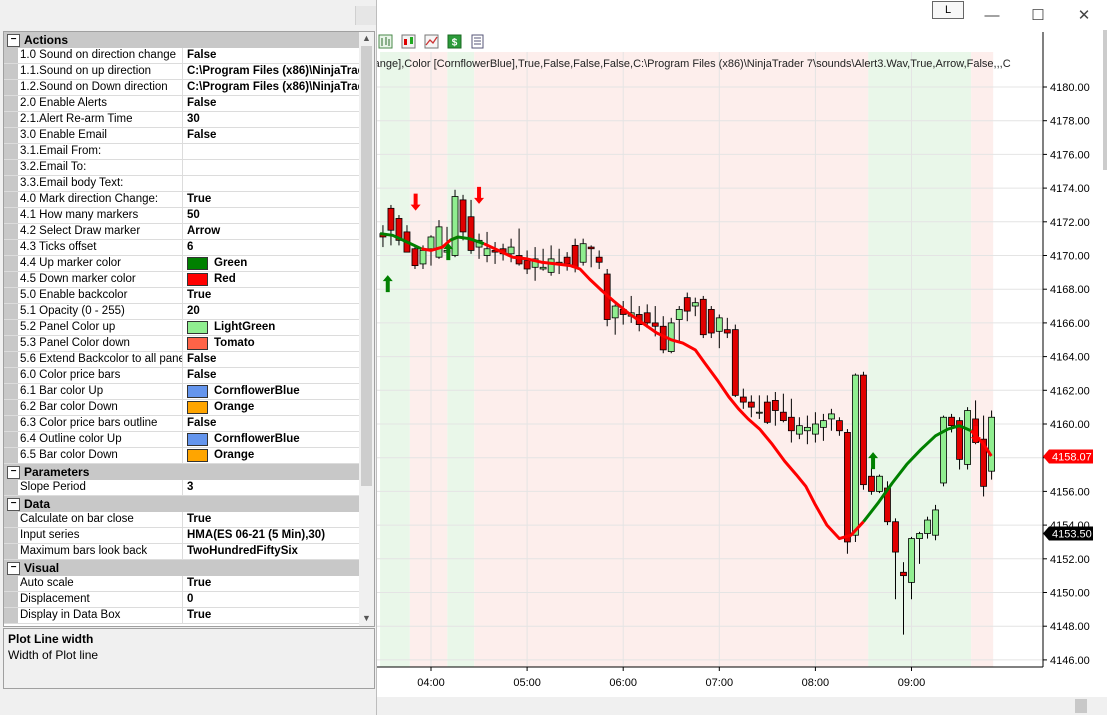 This screenshot has width=1107, height=715. What do you see at coordinates (181, 328) in the screenshot?
I see `property-row: 5.2 Panel Color up LightGreen` at bounding box center [181, 328].